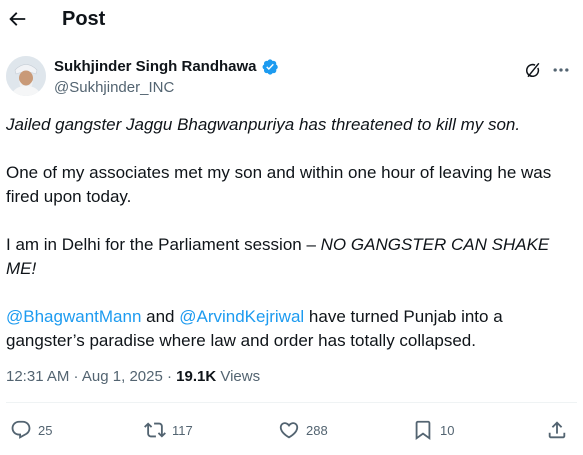 This screenshot has width=583, height=455. Describe the element at coordinates (423, 430) in the screenshot. I see `bookmark-icon` at that location.